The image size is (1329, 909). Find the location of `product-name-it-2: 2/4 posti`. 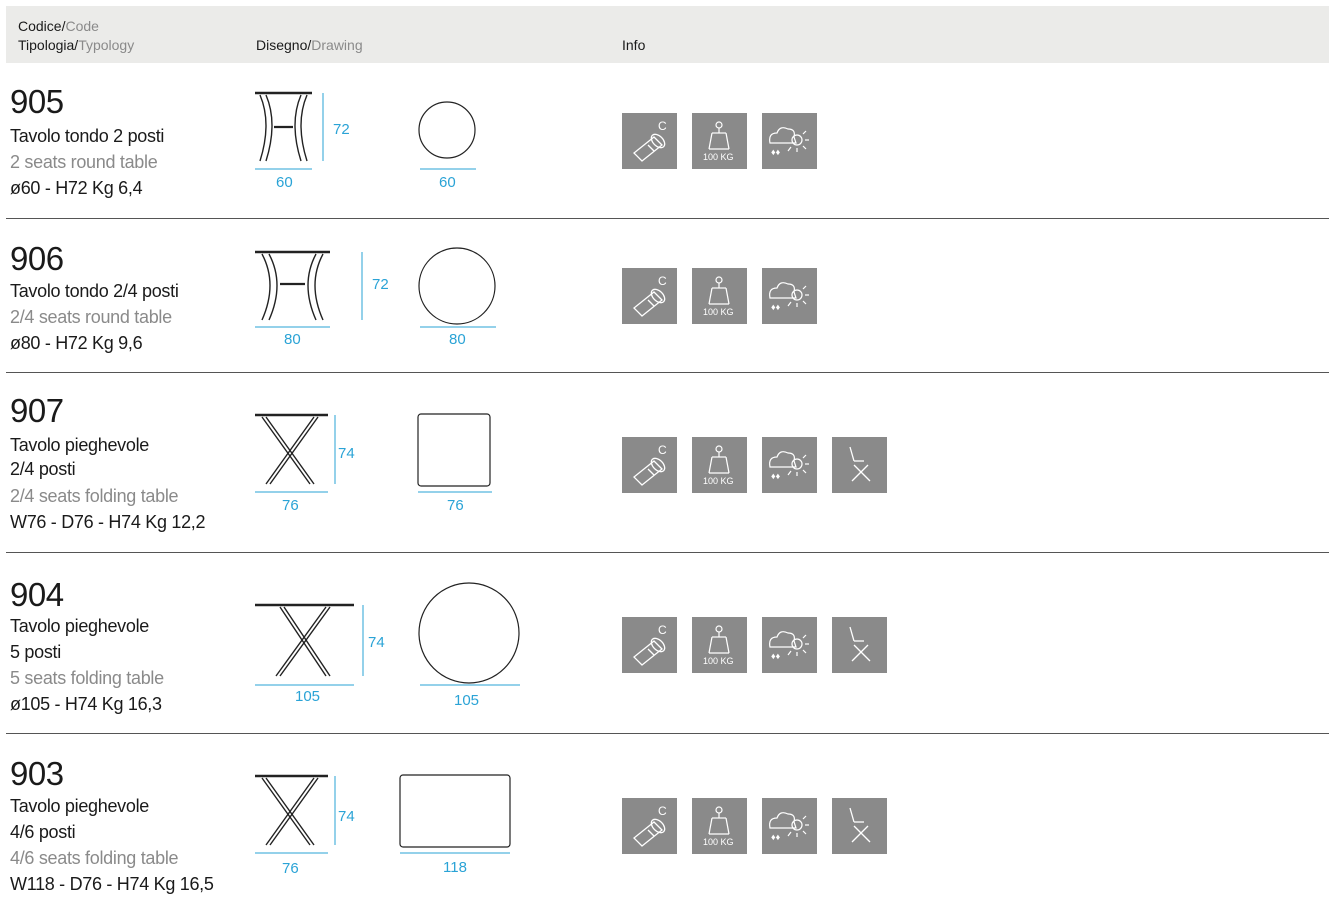

product-name-it-2: 2/4 posti is located at coordinates (43, 469).